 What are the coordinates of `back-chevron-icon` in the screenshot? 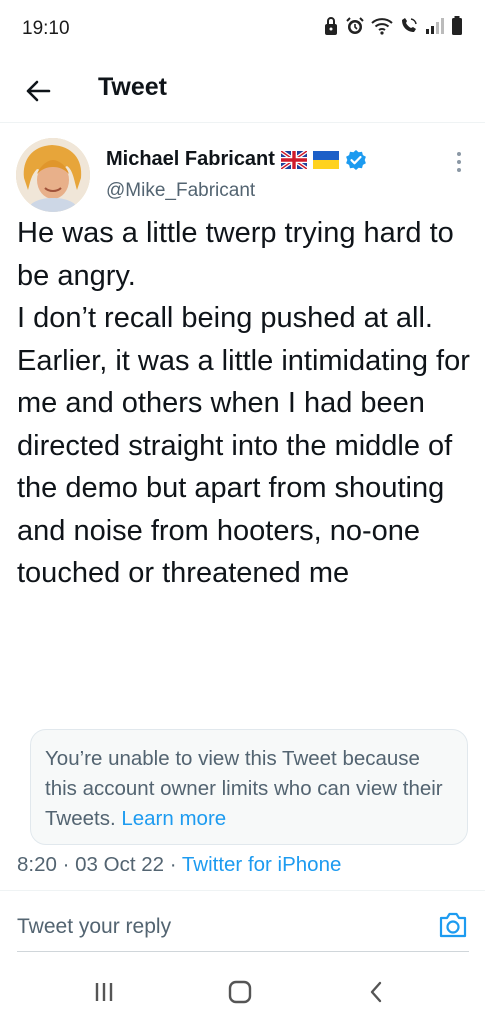 It's located at (376, 992).